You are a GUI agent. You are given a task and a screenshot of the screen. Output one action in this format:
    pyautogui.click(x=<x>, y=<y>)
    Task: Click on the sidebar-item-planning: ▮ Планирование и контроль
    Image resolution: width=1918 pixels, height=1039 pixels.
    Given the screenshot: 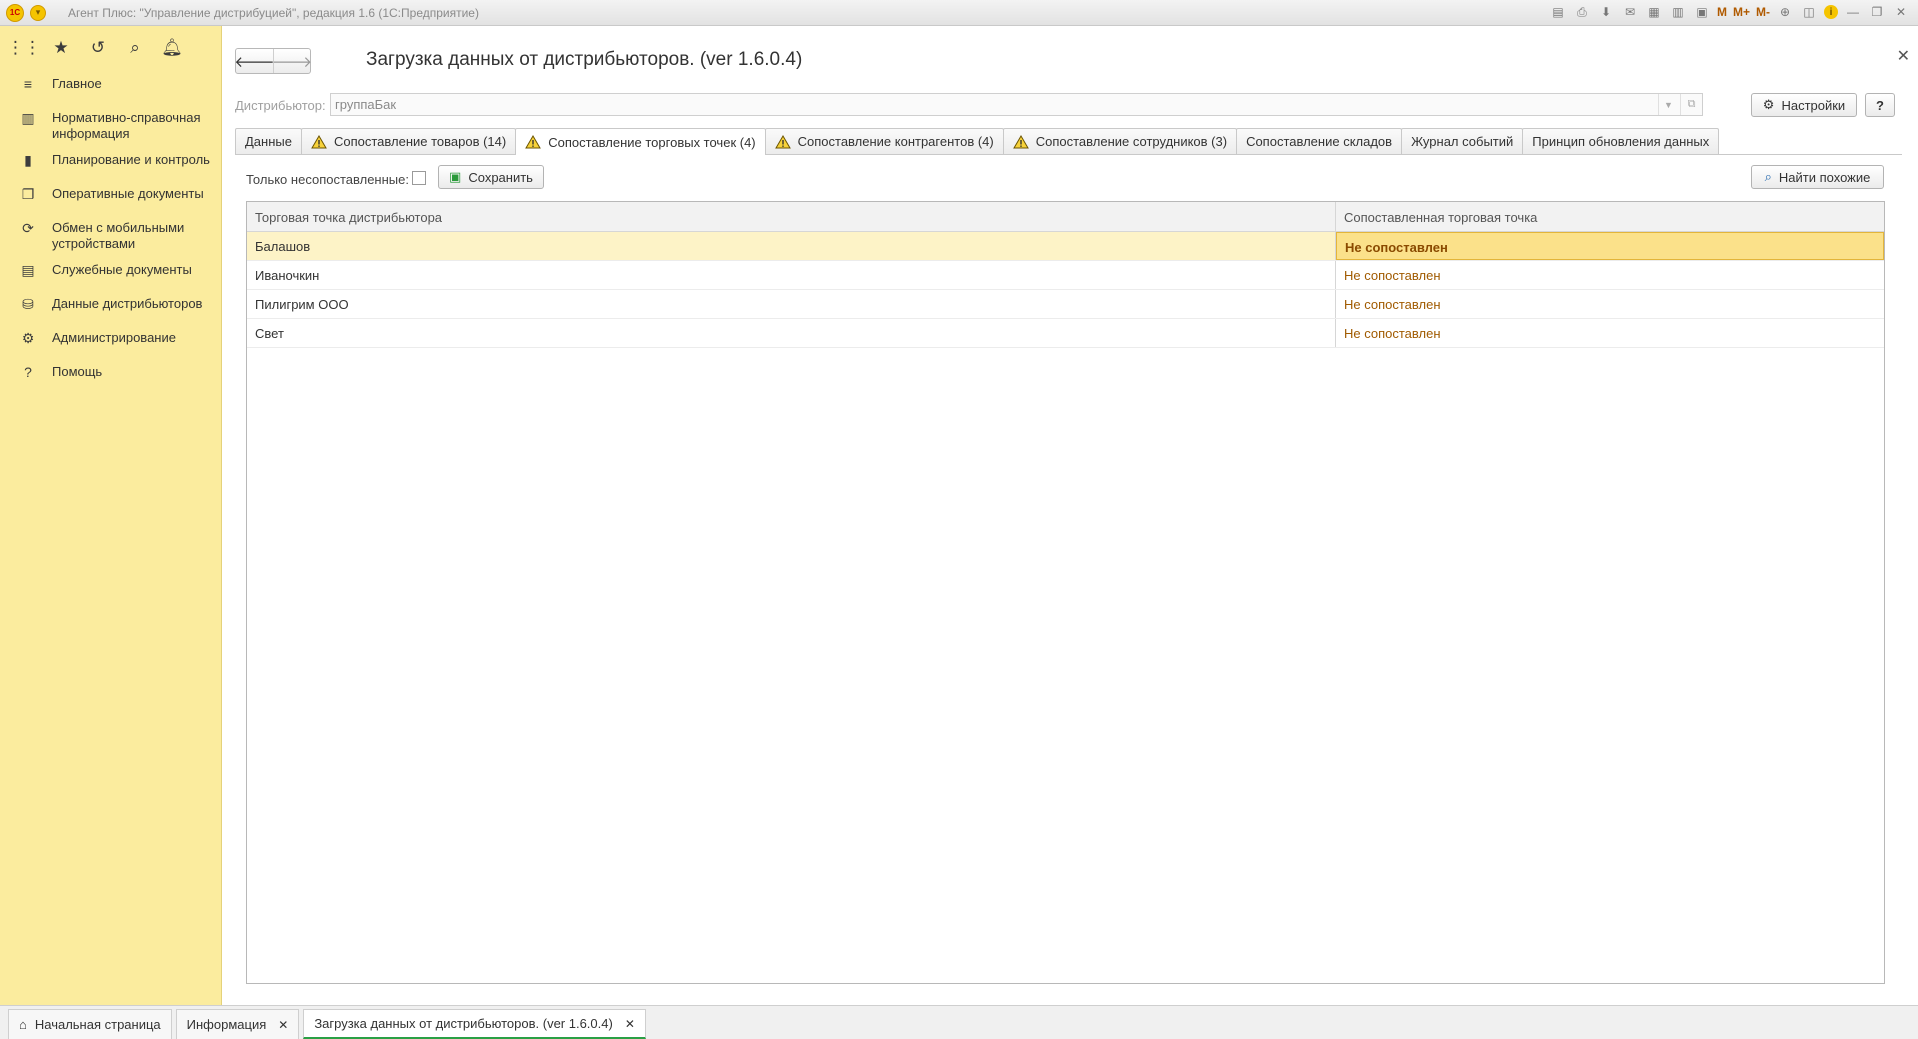 What is the action you would take?
    pyautogui.click(x=110, y=163)
    